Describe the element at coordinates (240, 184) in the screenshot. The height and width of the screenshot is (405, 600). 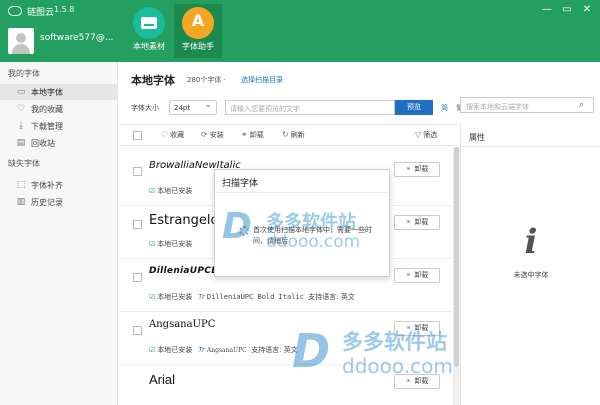
I see `dialog-title: 扫描字体` at that location.